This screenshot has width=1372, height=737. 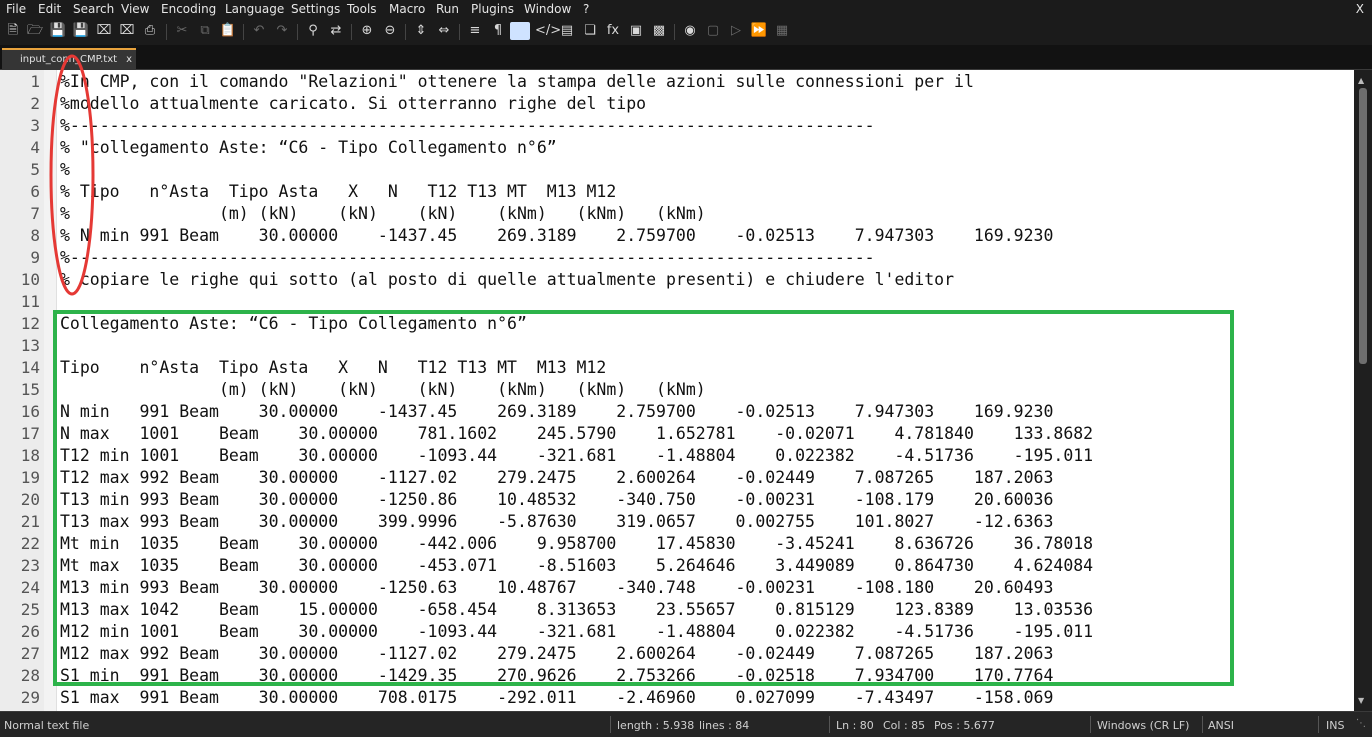 What do you see at coordinates (30, 653) in the screenshot?
I see `line-number: 27` at bounding box center [30, 653].